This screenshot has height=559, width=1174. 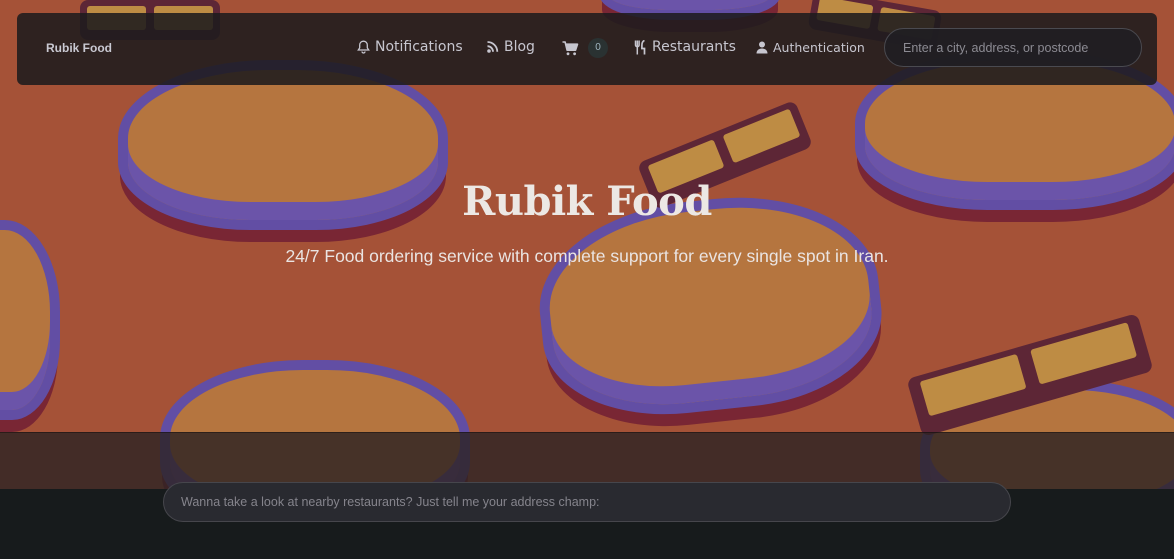 I want to click on nav-blog-label: Blog, so click(x=519, y=47).